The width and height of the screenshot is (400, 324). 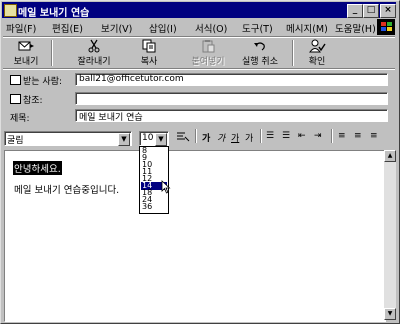 I want to click on paste-button: 붙여넣기, so click(x=208, y=53).